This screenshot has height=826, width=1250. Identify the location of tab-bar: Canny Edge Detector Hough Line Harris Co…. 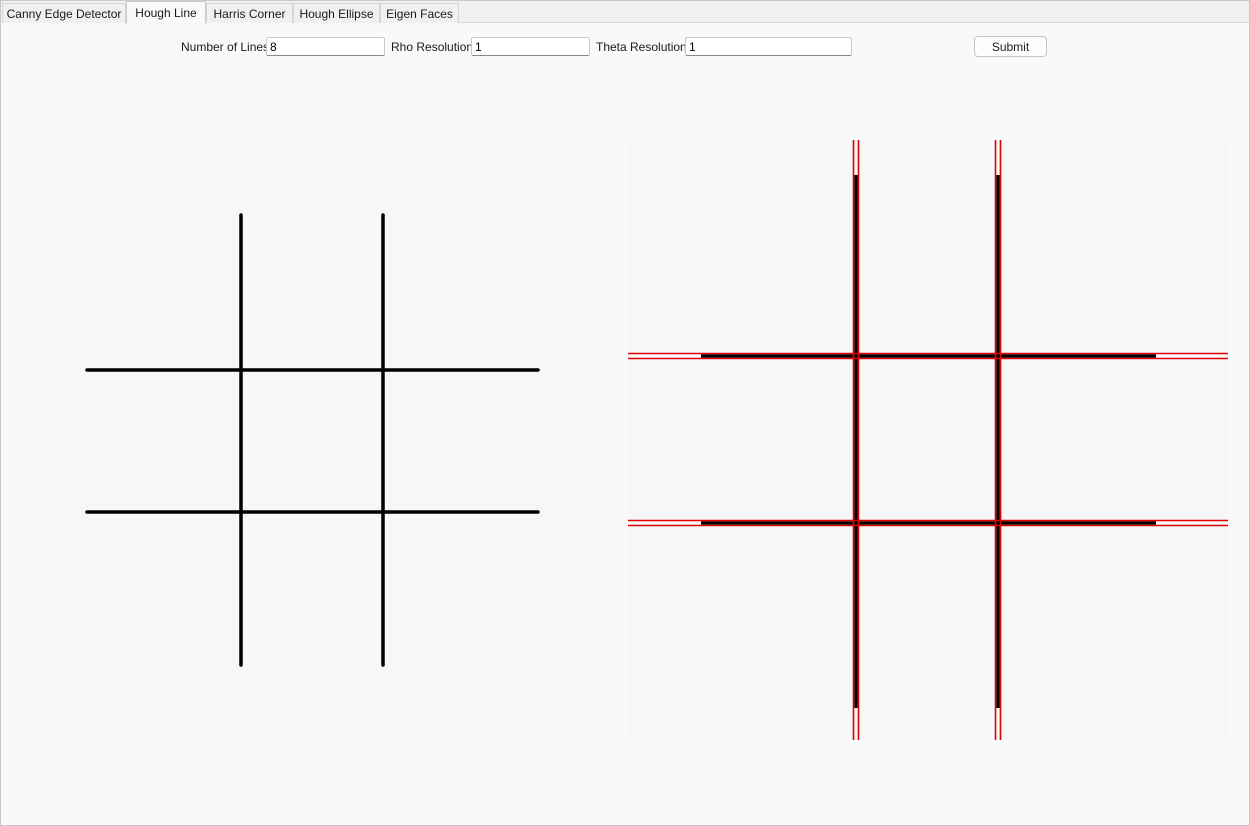
(625, 12).